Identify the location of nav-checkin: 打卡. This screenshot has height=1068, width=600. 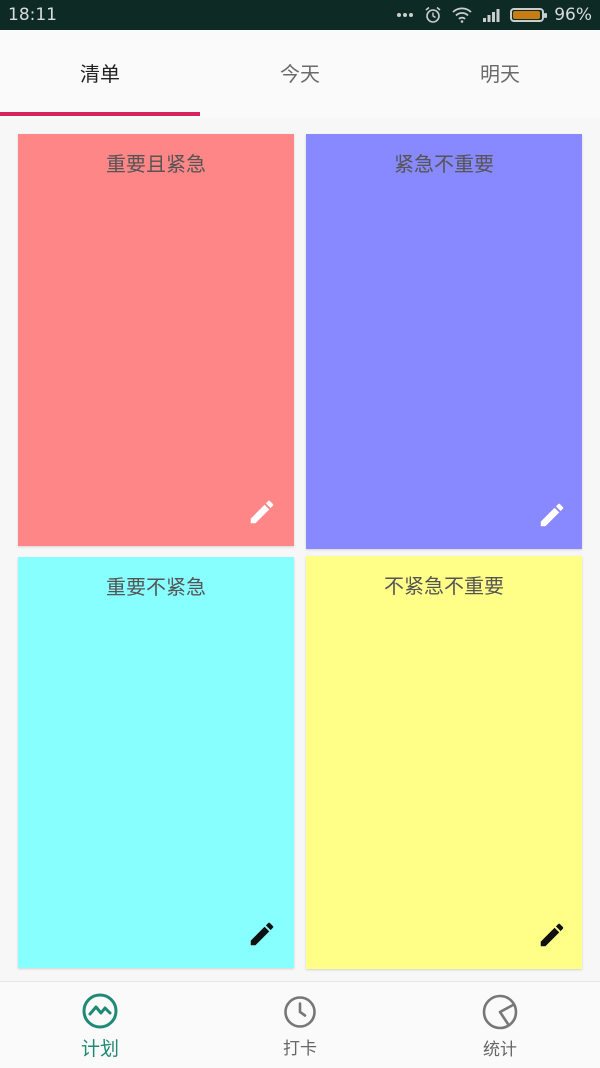
(300, 1025).